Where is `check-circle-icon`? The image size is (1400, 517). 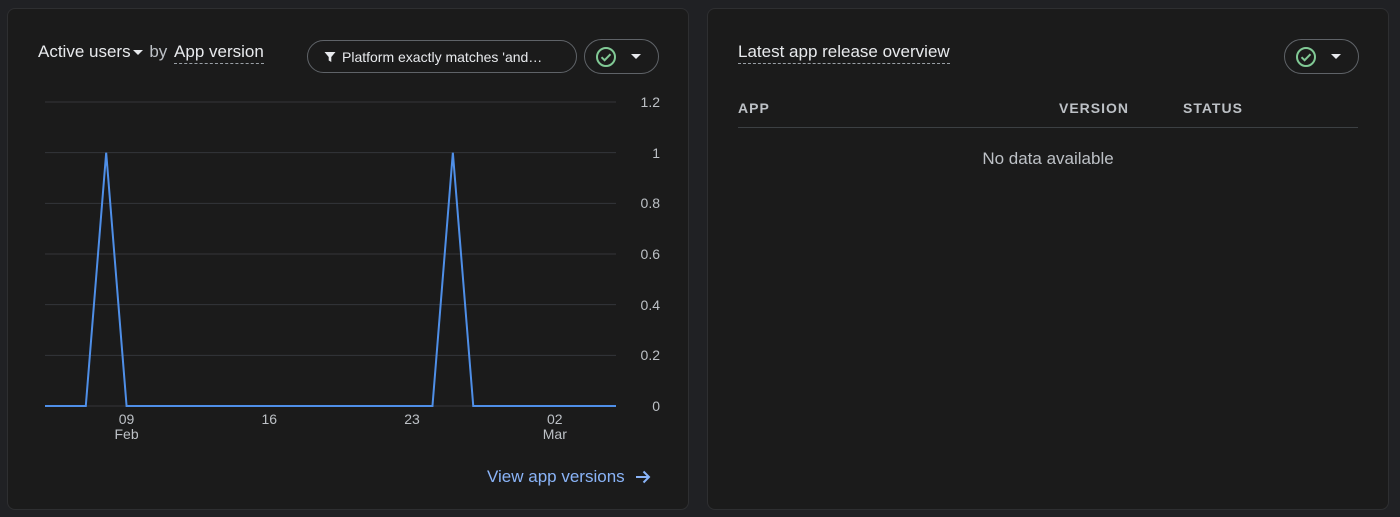 check-circle-icon is located at coordinates (1306, 56).